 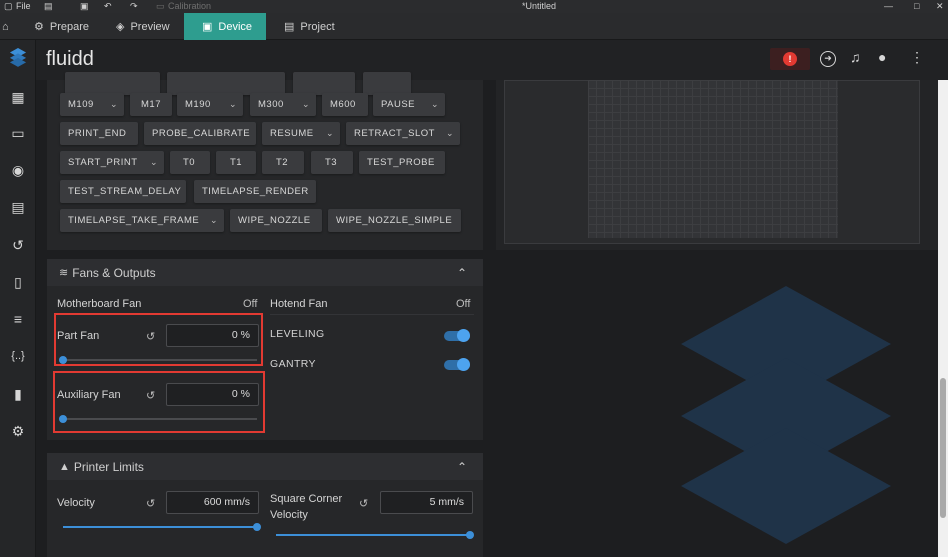 I want to click on system-icon: ▮, so click(x=18, y=394).